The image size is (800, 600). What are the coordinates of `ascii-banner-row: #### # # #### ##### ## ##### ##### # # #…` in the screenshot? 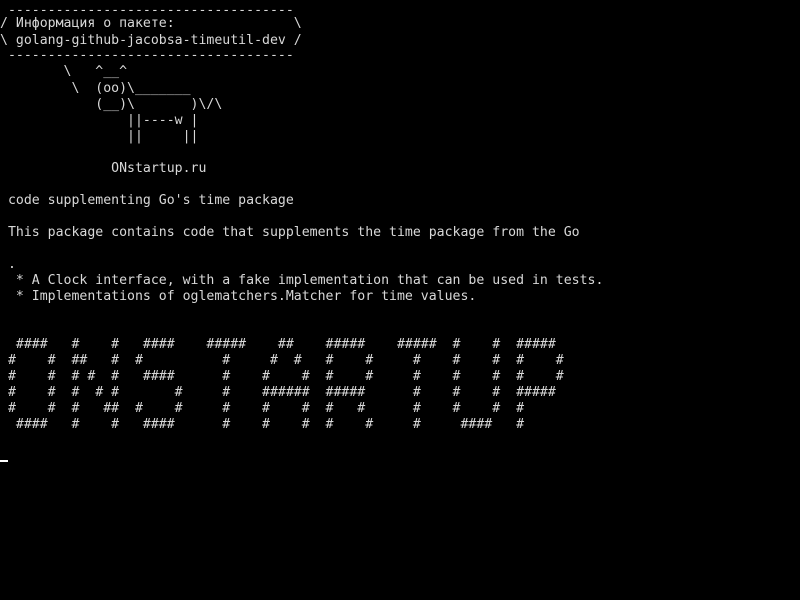 It's located at (278, 344).